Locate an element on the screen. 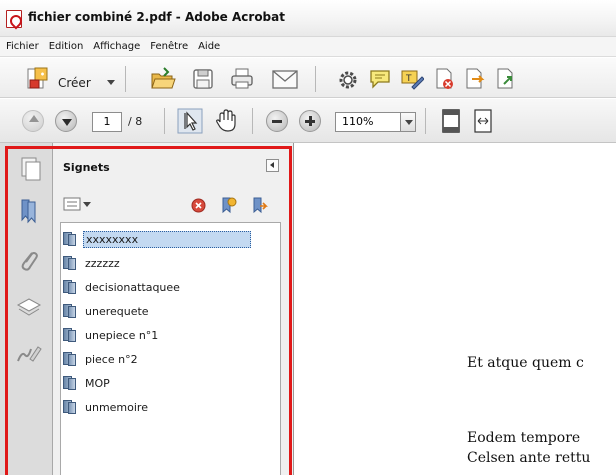 Image resolution: width=616 pixels, height=475 pixels. zoom-in-button is located at coordinates (310, 121).